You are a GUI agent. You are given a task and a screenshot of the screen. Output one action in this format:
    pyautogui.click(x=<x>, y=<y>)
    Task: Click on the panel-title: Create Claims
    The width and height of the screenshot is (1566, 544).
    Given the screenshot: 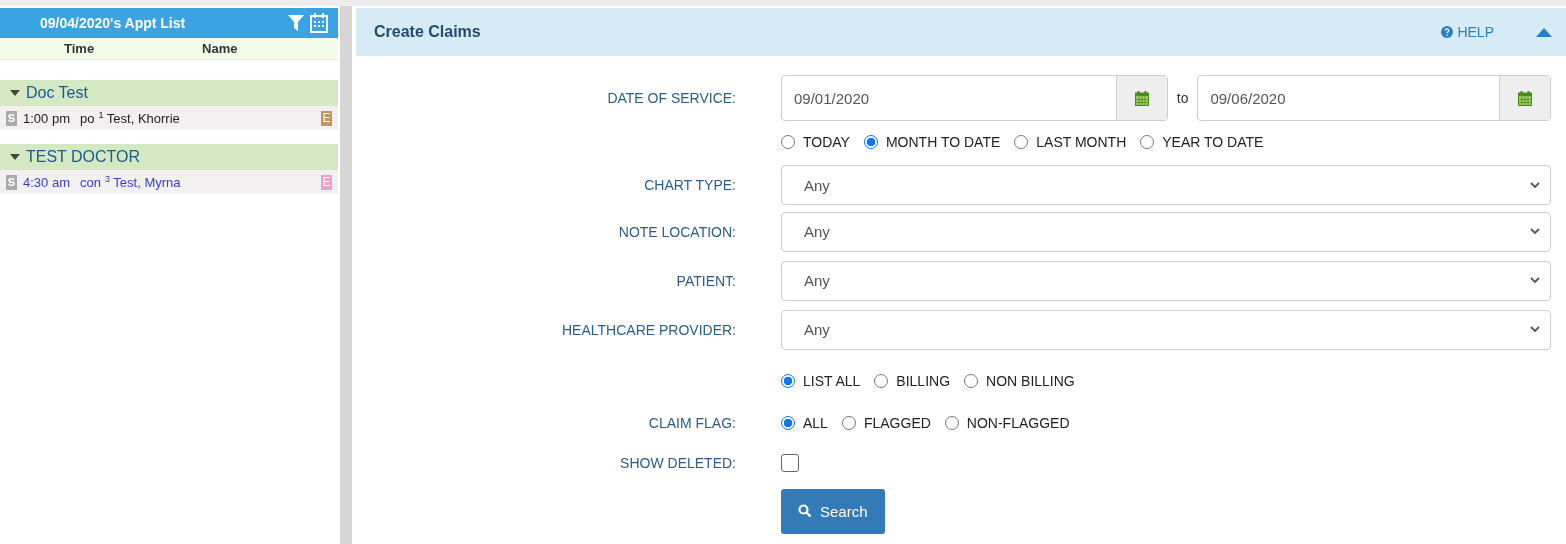 What is the action you would take?
    pyautogui.click(x=428, y=32)
    